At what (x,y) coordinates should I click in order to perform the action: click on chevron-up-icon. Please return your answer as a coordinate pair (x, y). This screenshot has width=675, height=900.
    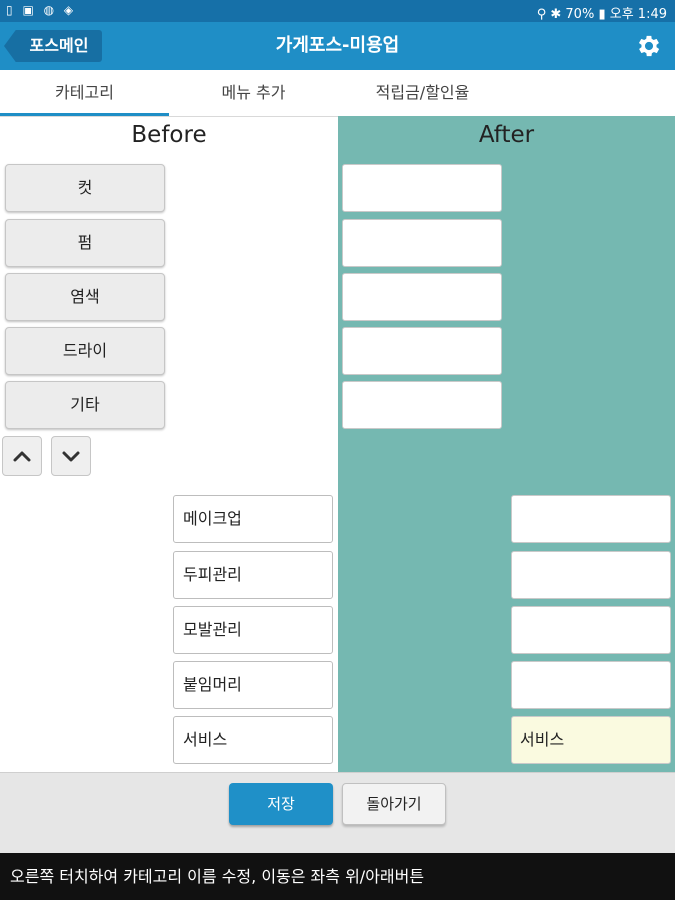
    Looking at the image, I should click on (22, 456).